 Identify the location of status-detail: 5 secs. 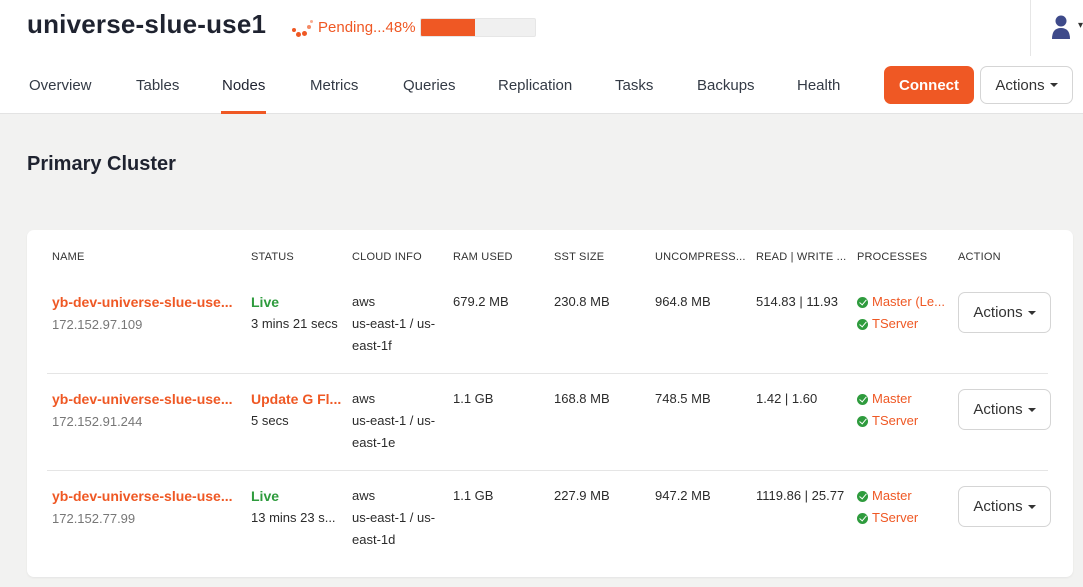
(270, 420).